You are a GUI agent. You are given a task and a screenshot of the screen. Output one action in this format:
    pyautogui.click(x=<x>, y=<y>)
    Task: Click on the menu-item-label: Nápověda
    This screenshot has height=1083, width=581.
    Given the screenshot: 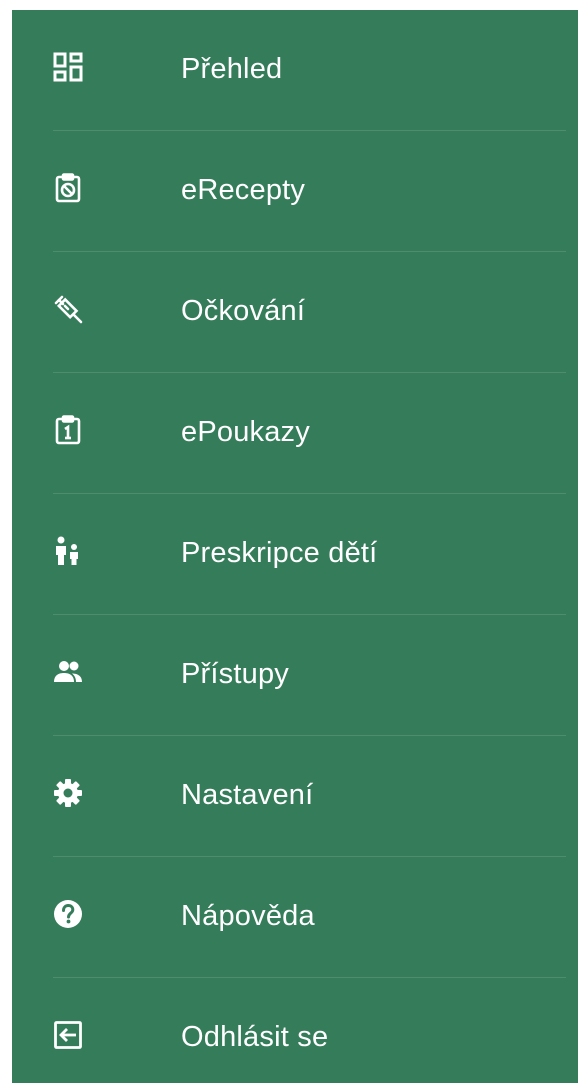 What is the action you would take?
    pyautogui.click(x=248, y=915)
    